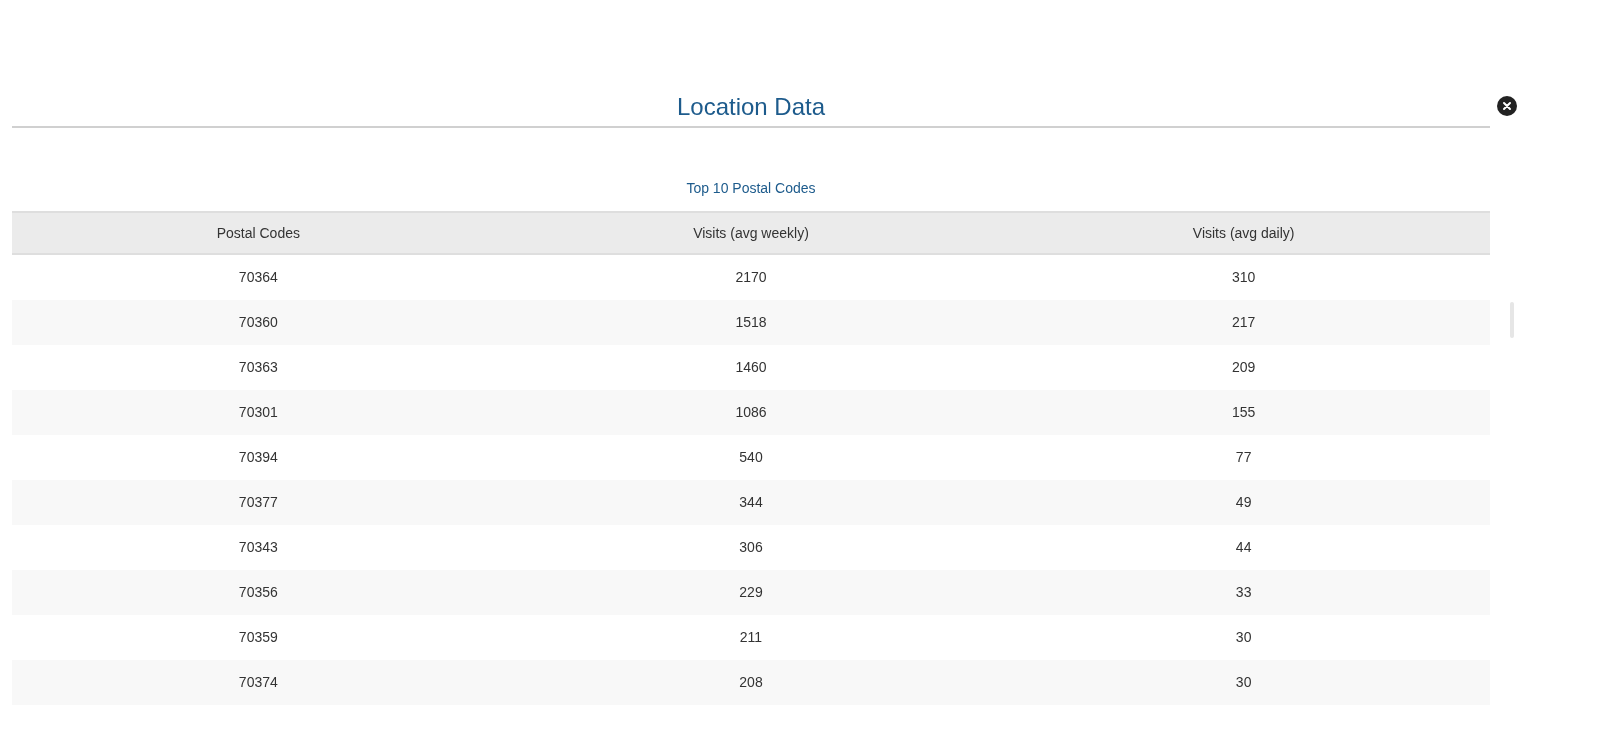  I want to click on table-cell-text: 1518, so click(751, 322).